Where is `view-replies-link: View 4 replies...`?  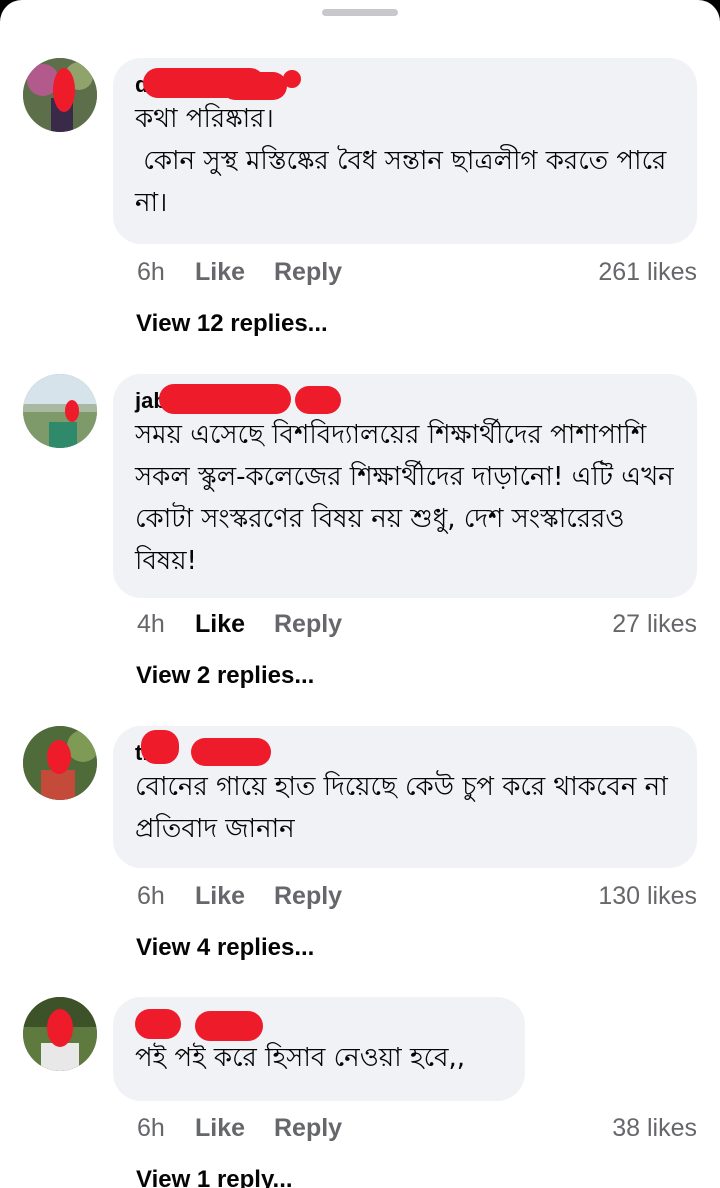 view-replies-link: View 4 replies... is located at coordinates (225, 948).